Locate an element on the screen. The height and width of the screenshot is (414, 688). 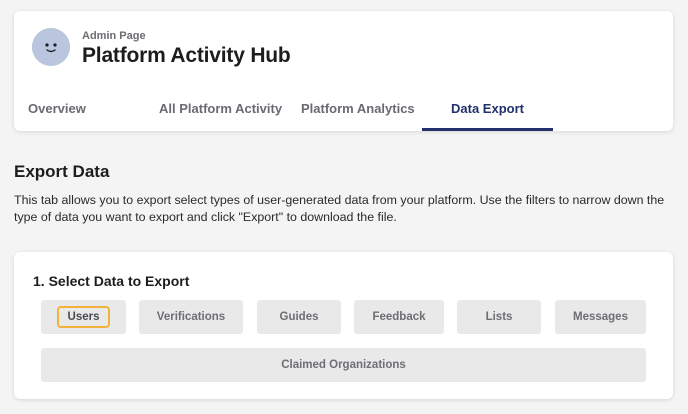
option-claimed-organizations: Claimed Organizations is located at coordinates (343, 365).